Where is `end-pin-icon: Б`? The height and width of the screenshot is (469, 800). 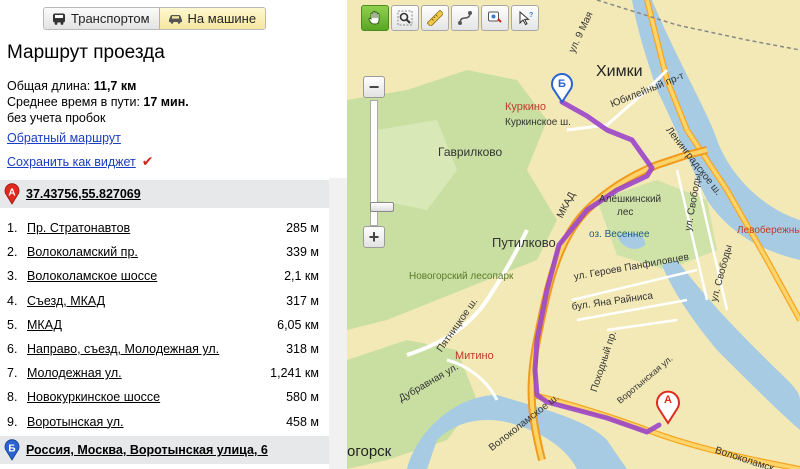
end-pin-icon: Б is located at coordinates (12, 450).